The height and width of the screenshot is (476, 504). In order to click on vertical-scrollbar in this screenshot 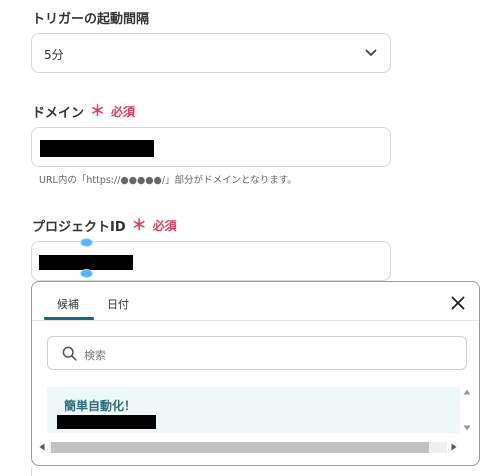, I will do `click(467, 414)`.